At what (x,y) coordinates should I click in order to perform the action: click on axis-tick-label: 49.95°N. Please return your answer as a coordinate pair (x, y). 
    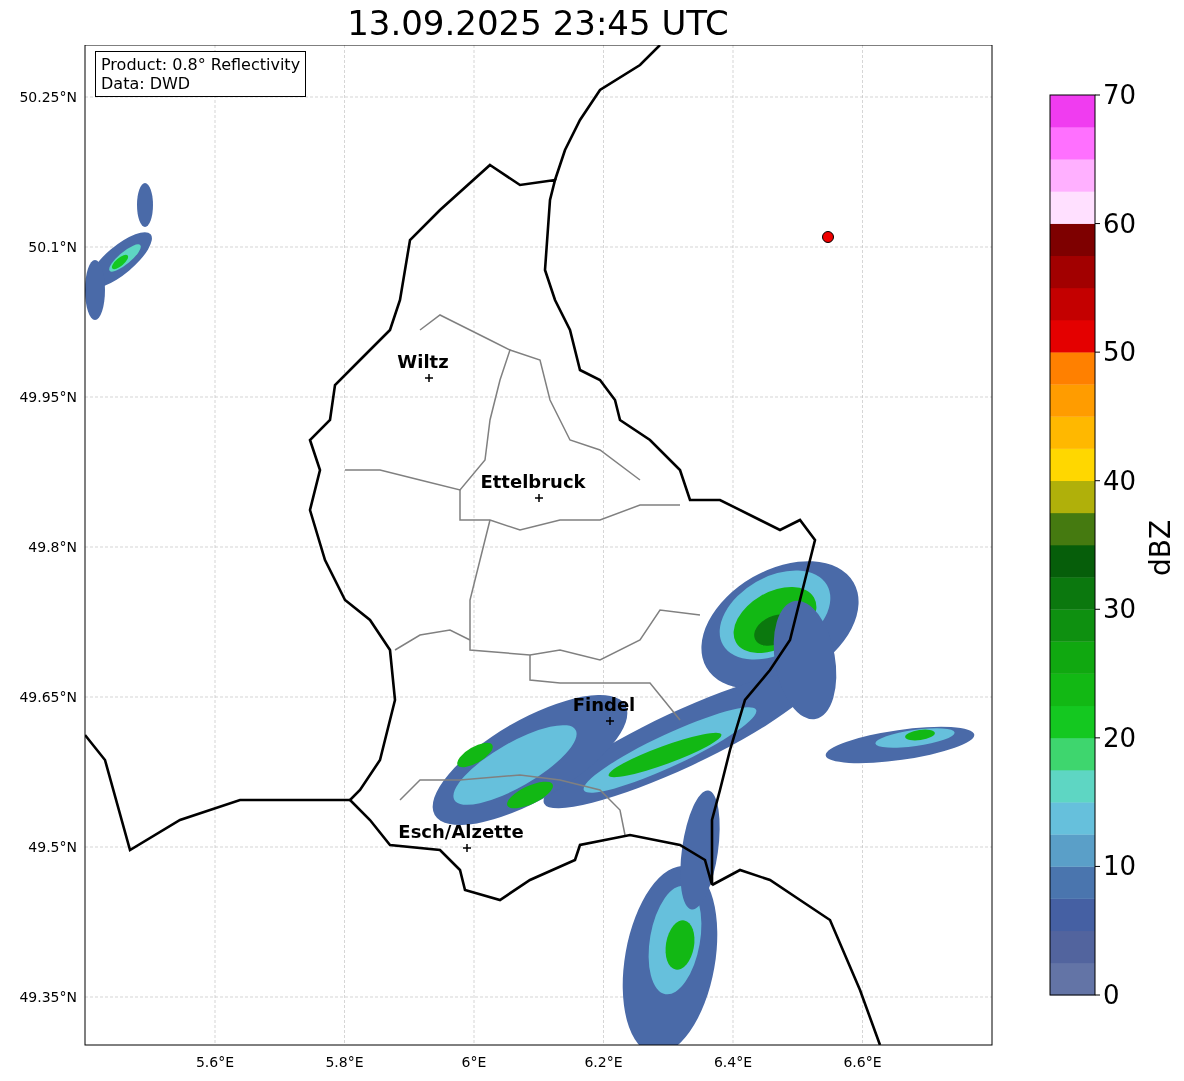
    Looking at the image, I should click on (48, 397).